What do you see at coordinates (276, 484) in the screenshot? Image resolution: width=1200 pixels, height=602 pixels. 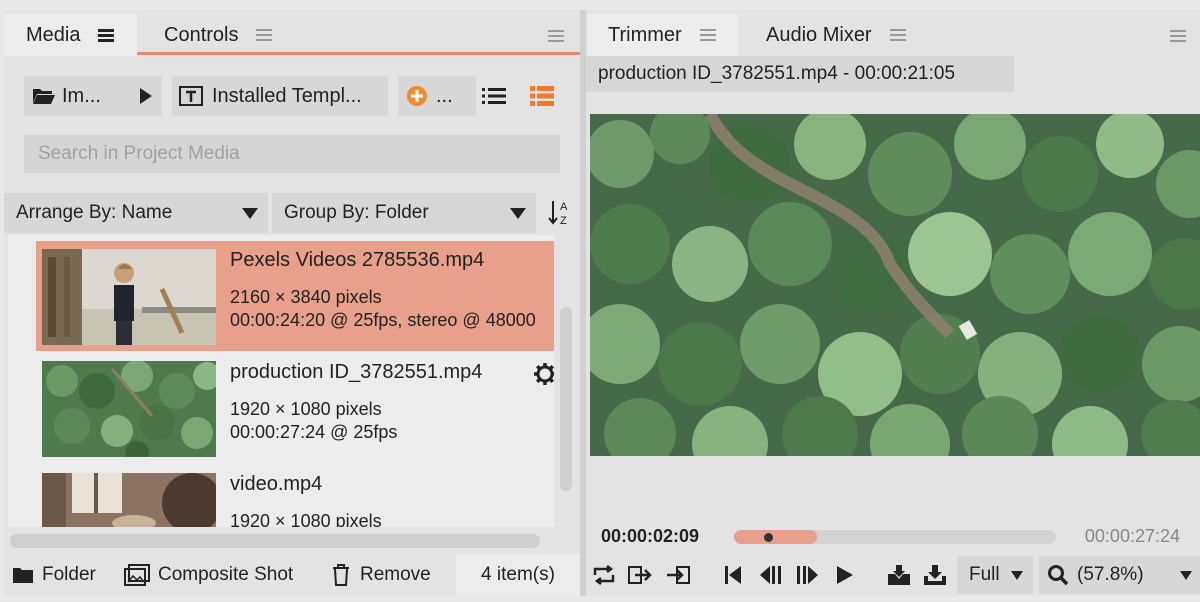 I see `item-name: video.mp4` at bounding box center [276, 484].